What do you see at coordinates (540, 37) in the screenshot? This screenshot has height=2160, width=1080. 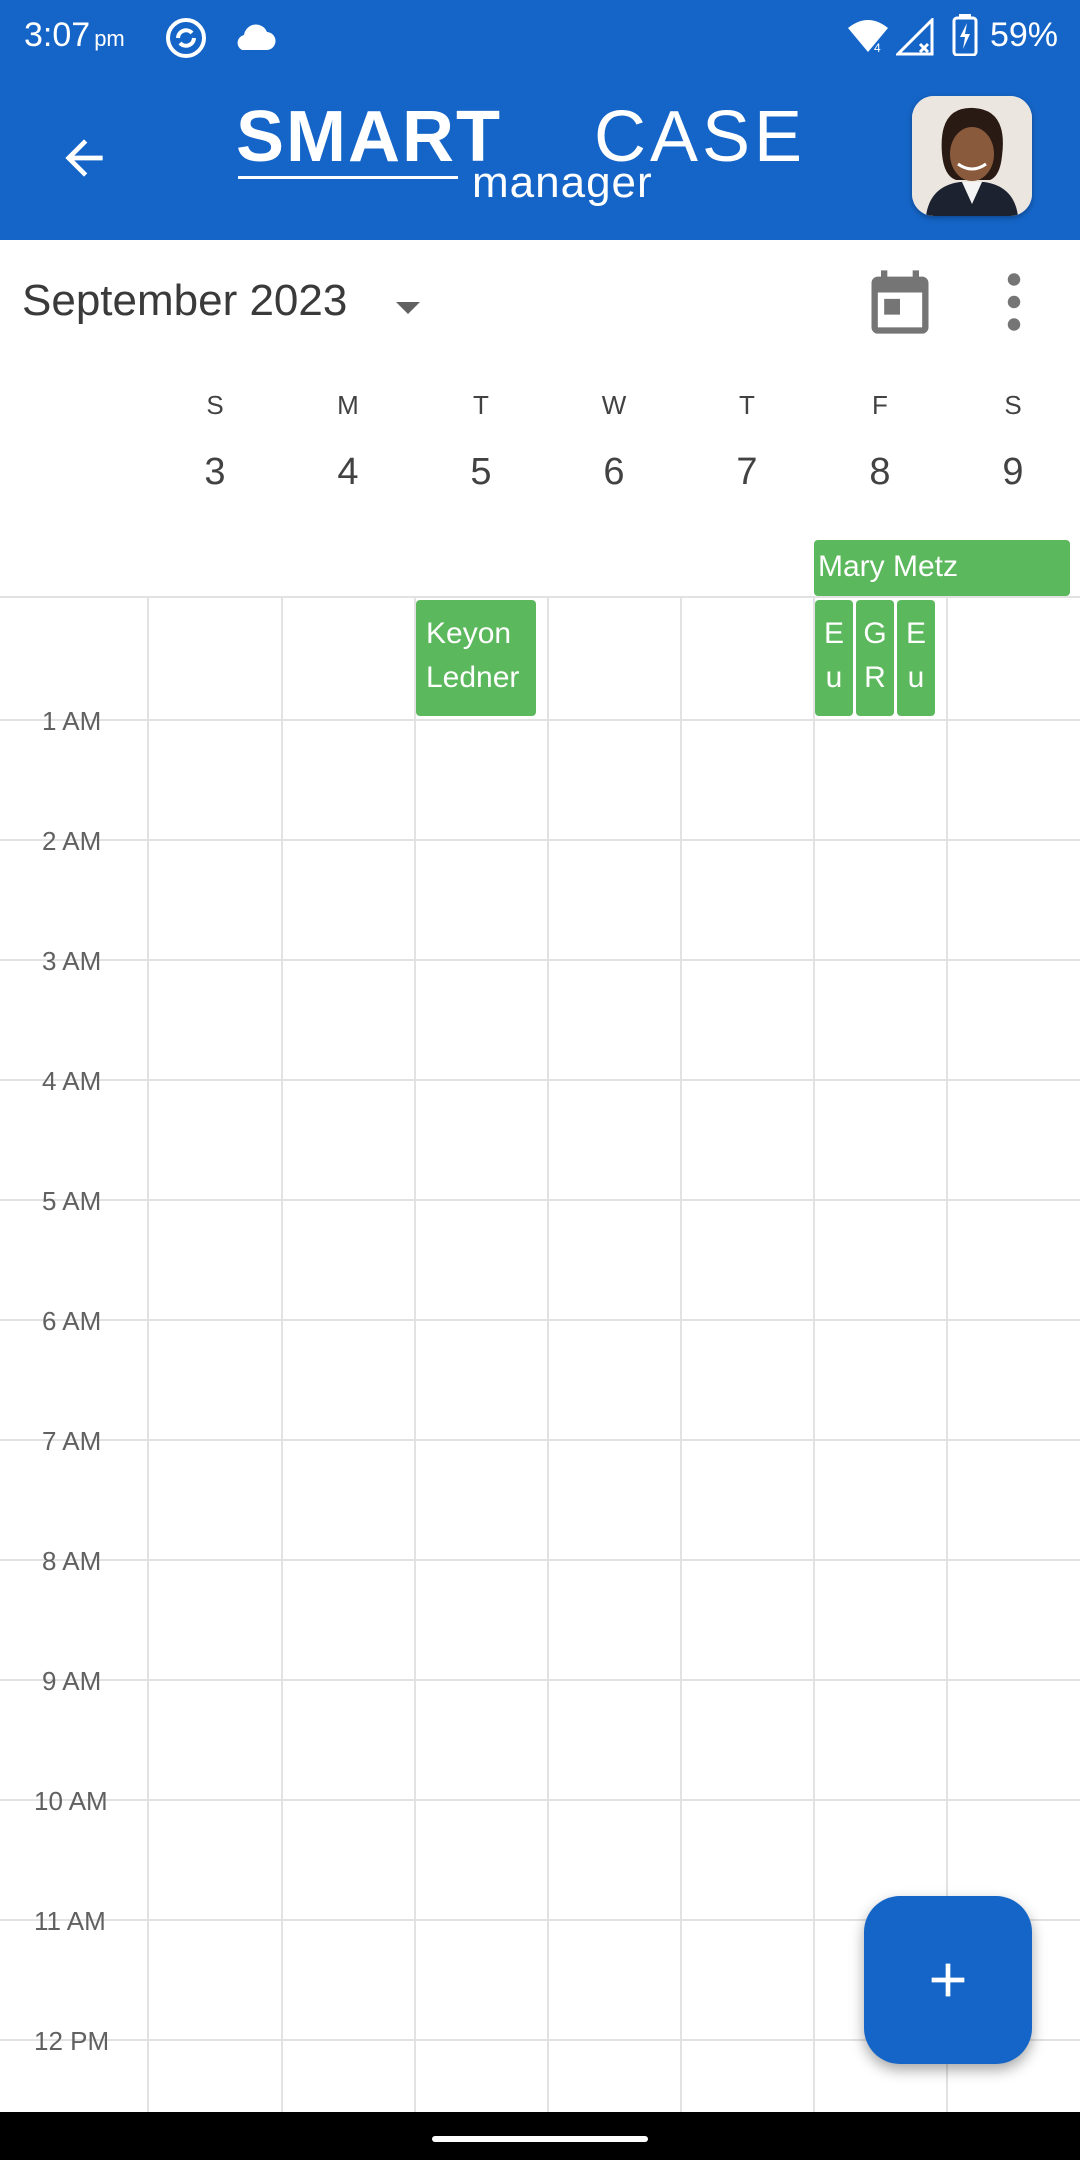 I see `status-bar: 3:07 pm 4 59%` at bounding box center [540, 37].